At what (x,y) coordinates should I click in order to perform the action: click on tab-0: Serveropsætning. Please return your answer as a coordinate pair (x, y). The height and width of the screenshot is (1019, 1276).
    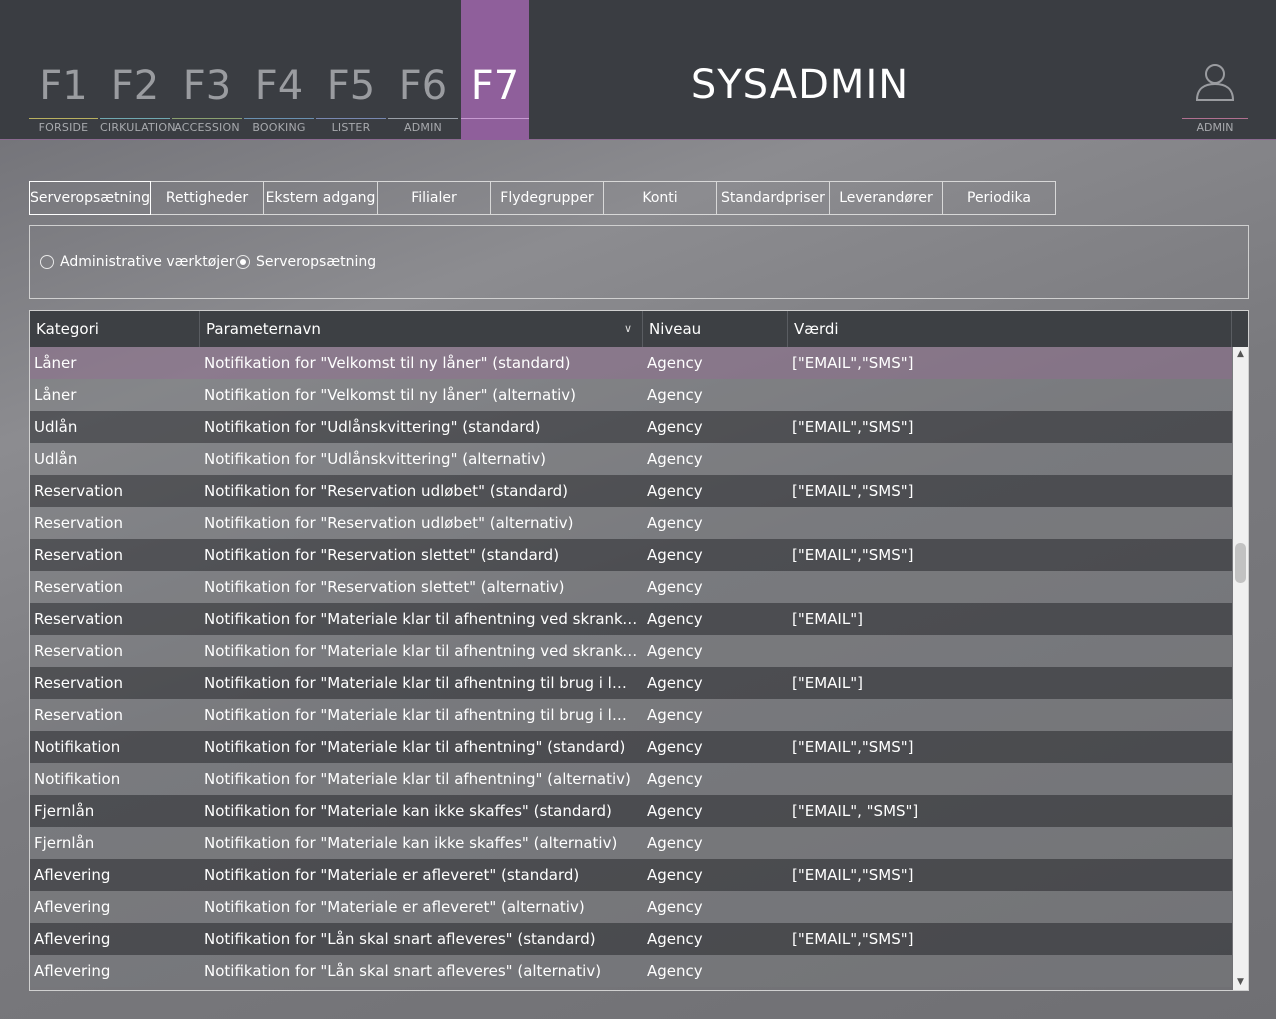
    Looking at the image, I should click on (90, 198).